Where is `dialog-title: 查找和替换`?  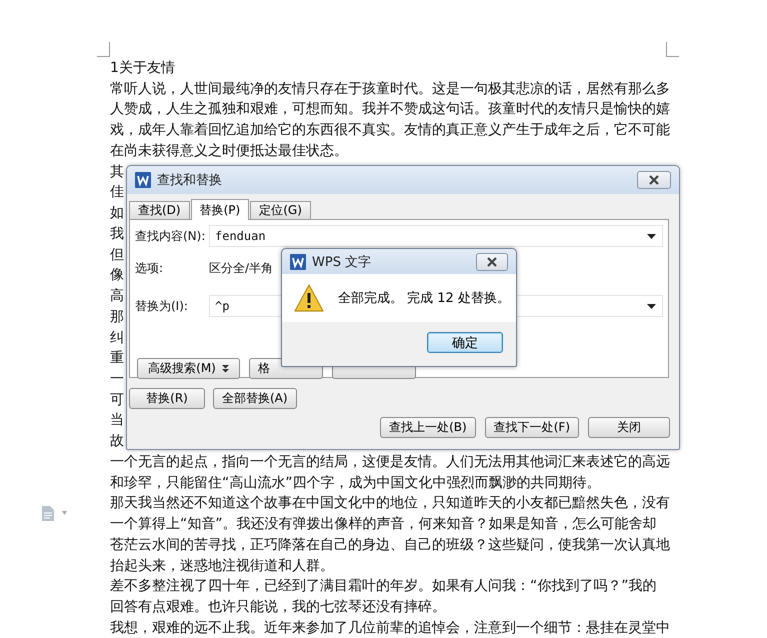 dialog-title: 查找和替换 is located at coordinates (190, 180).